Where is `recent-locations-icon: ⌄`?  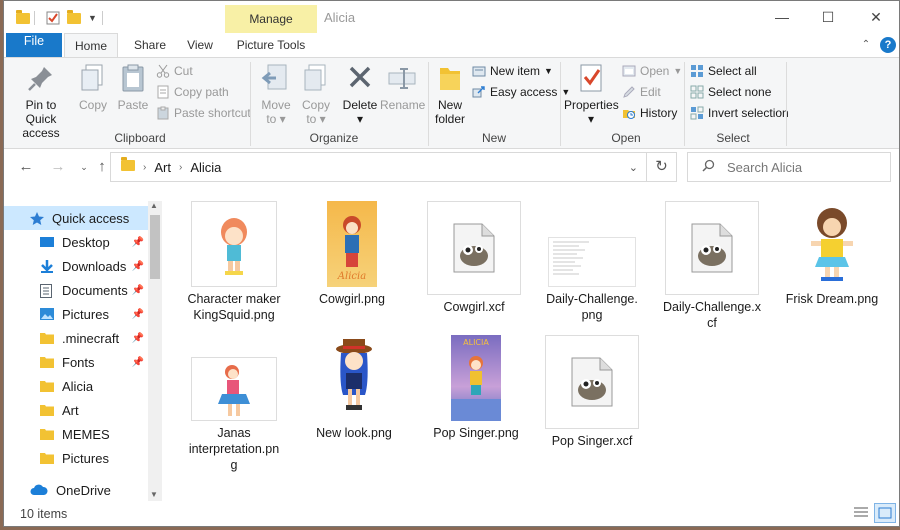
recent-locations-icon: ⌄ is located at coordinates (84, 167).